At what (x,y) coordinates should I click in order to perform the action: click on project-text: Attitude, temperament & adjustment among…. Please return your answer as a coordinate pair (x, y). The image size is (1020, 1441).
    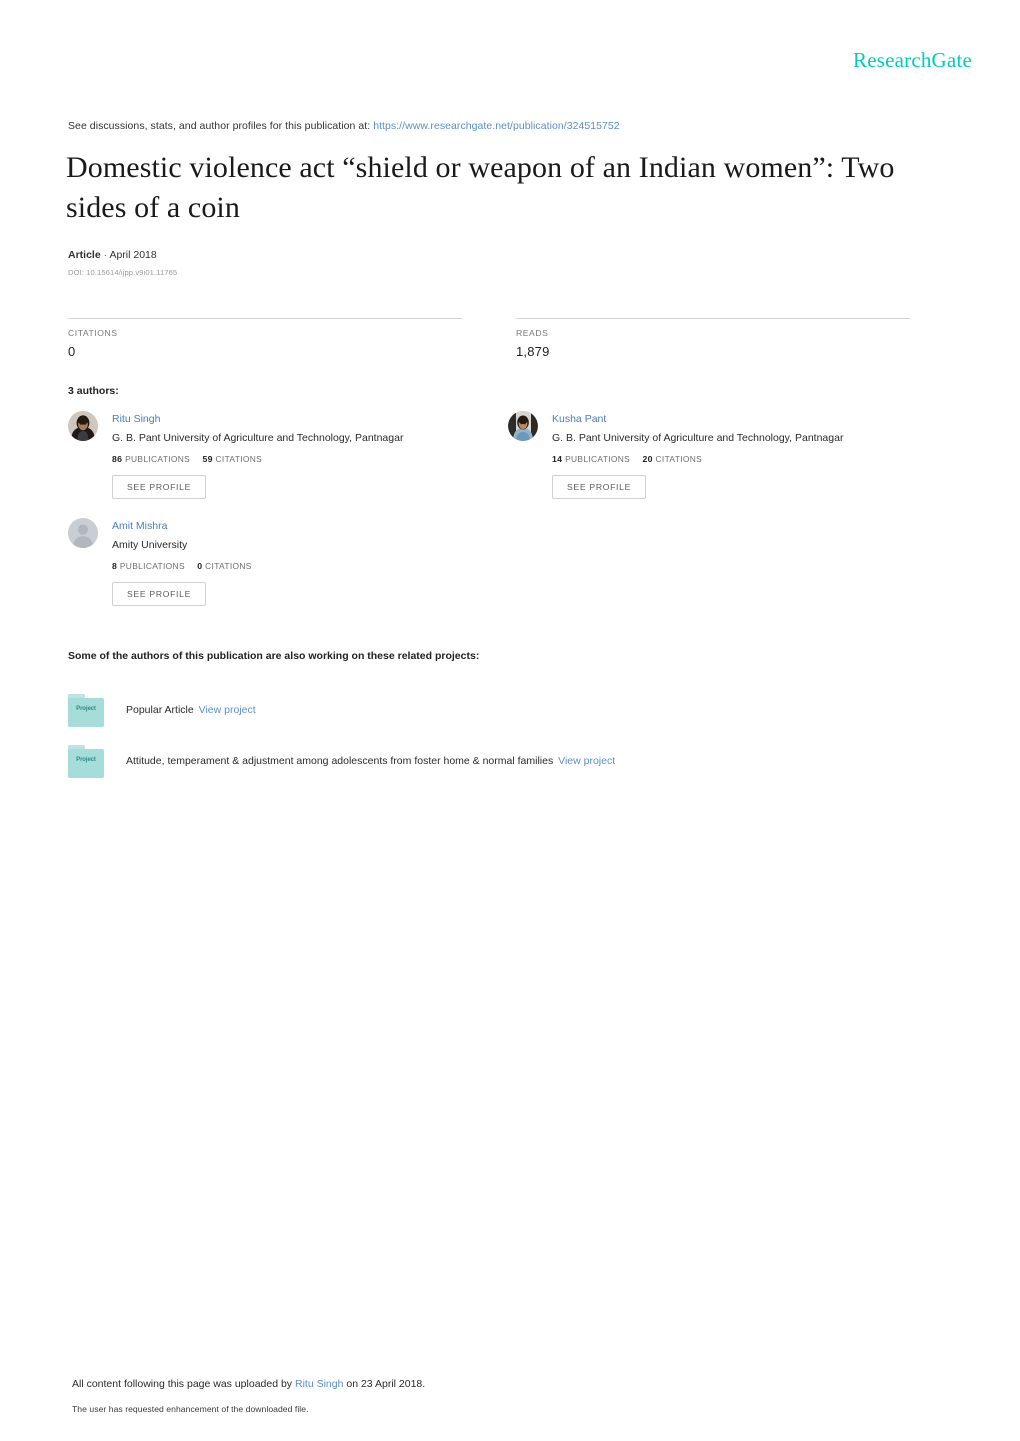
    Looking at the image, I should click on (370, 761).